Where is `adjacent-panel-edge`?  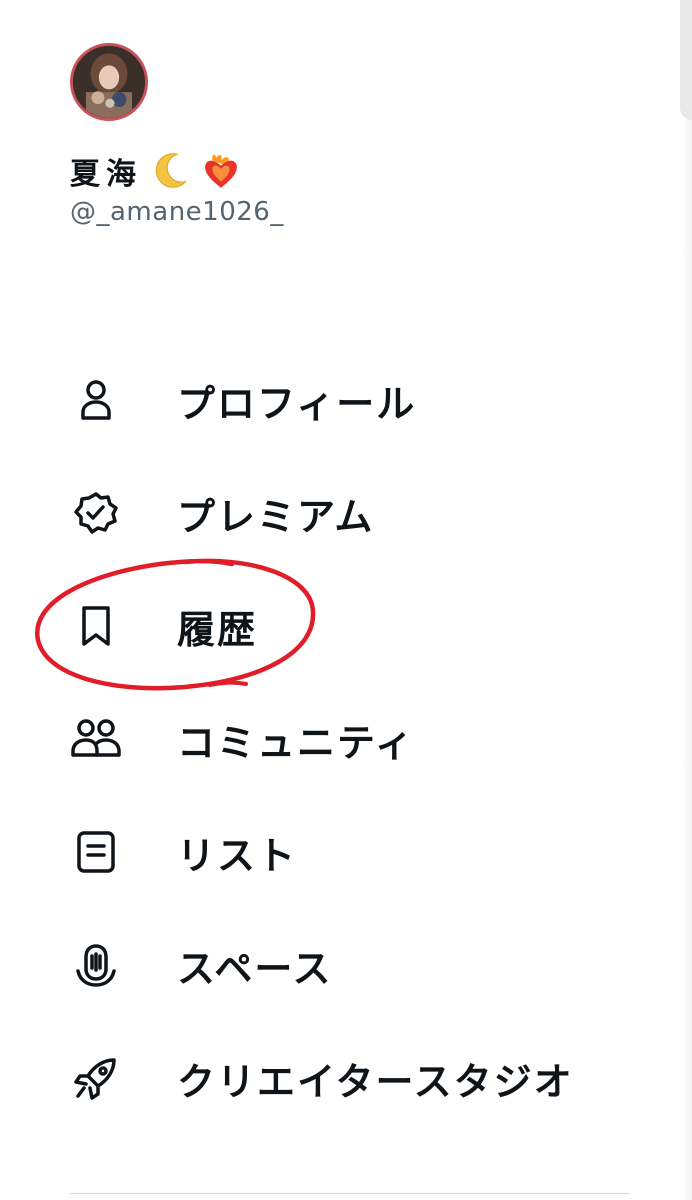 adjacent-panel-edge is located at coordinates (687, 600).